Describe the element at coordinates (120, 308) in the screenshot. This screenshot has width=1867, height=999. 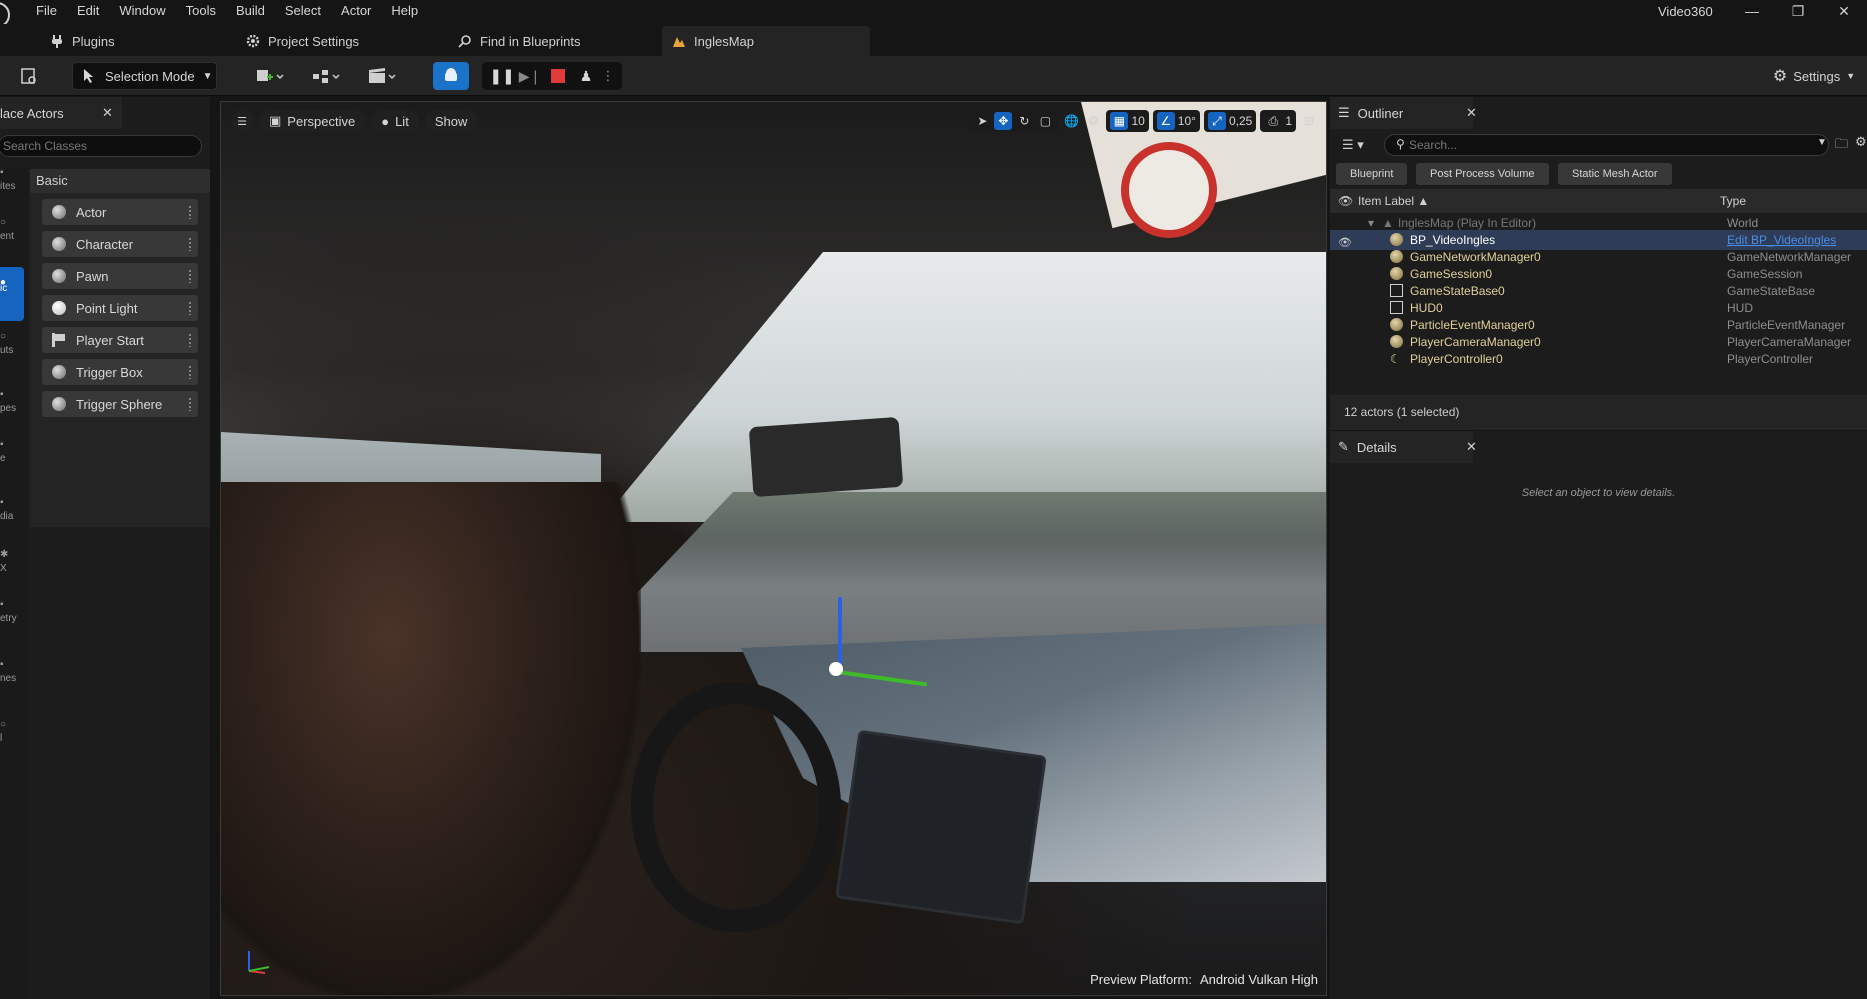
I see `actor-item-point-light: Point Light` at that location.